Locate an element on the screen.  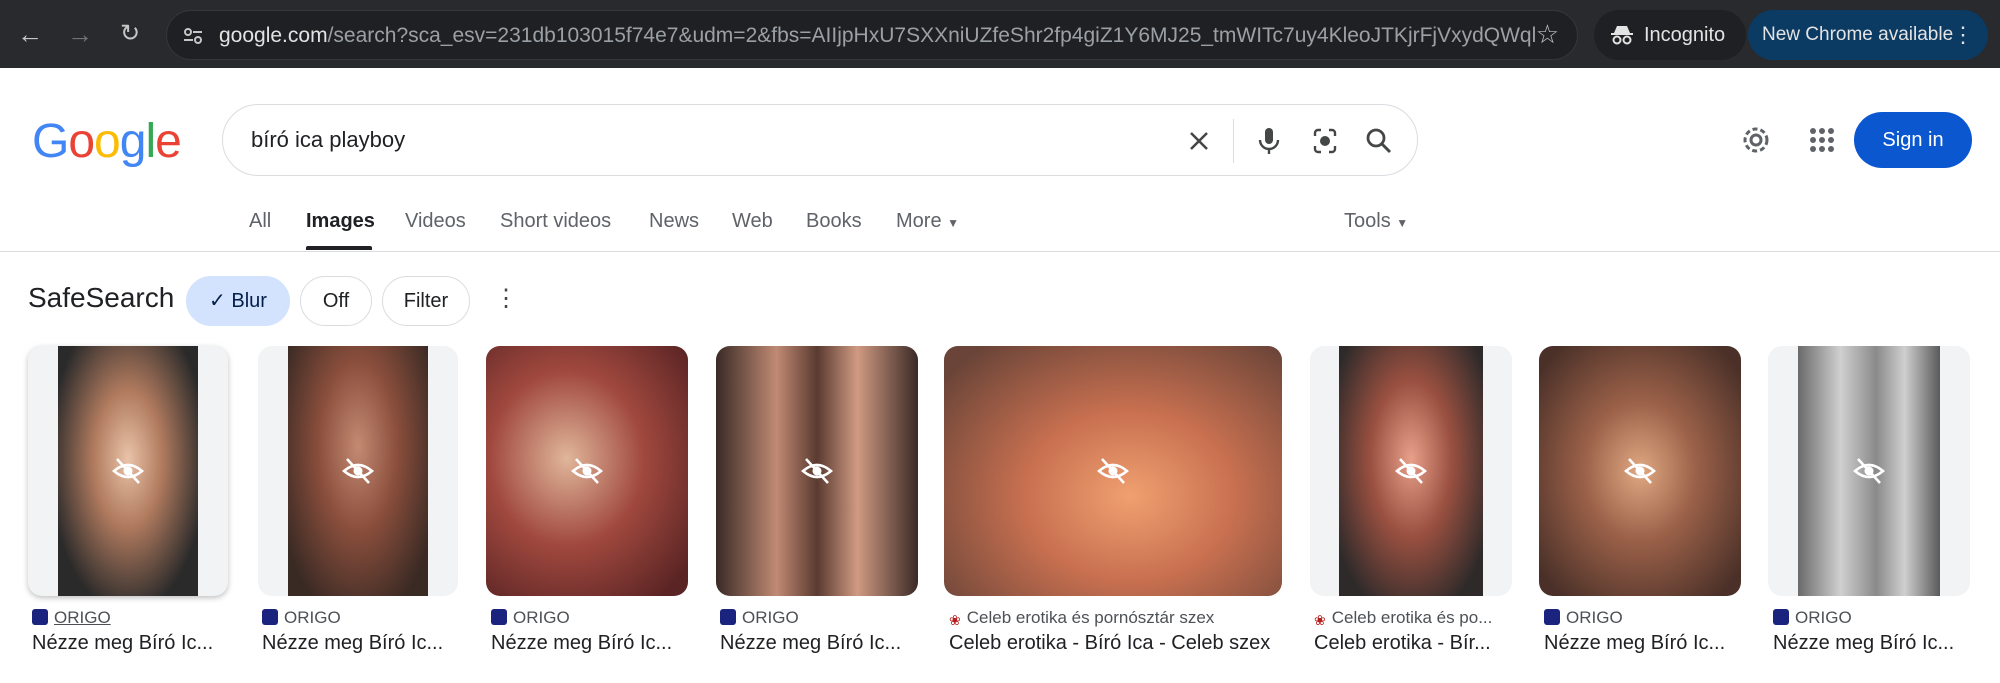
reload-icon: ↻ is located at coordinates (130, 34).